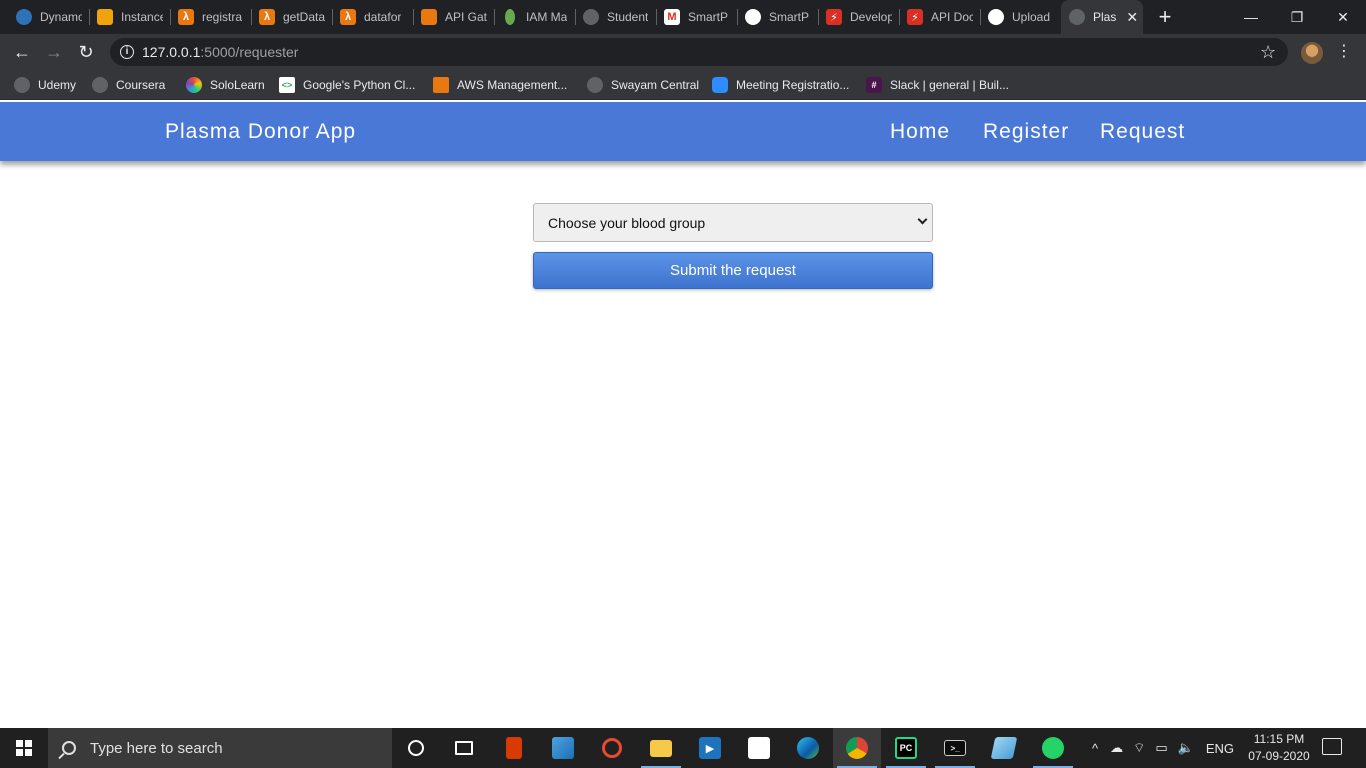 The height and width of the screenshot is (768, 1366). Describe the element at coordinates (874, 85) in the screenshot. I see `slack-icon: #` at that location.